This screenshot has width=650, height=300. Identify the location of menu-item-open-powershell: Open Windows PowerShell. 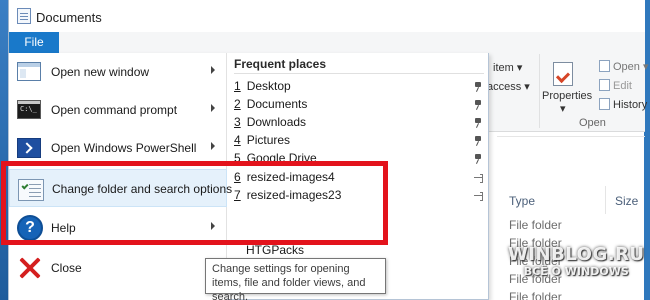
(118, 148).